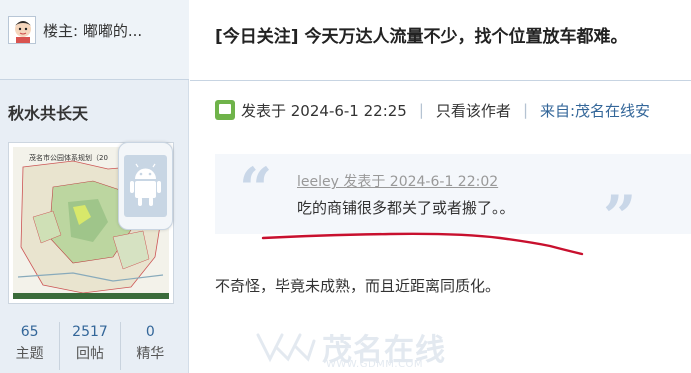 This screenshot has height=373, width=691. I want to click on post-icon, so click(225, 110).